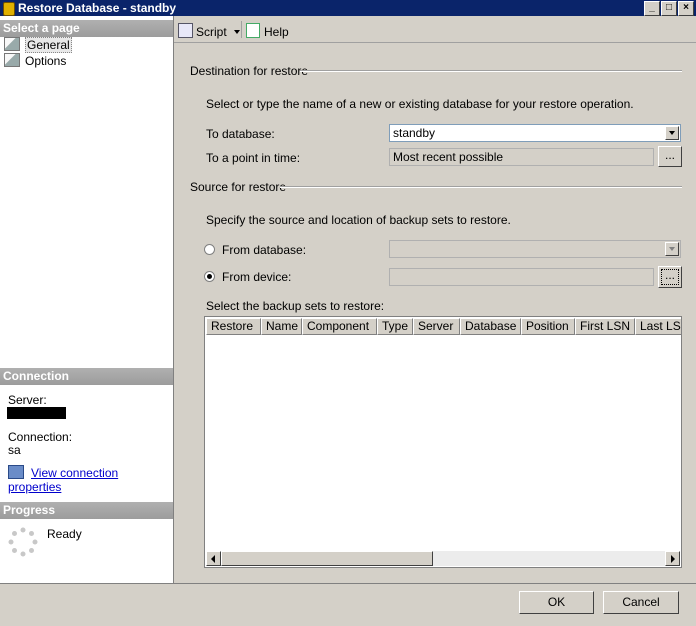 The width and height of the screenshot is (696, 626). Describe the element at coordinates (395, 326) in the screenshot. I see `column-header-type: Type` at that location.